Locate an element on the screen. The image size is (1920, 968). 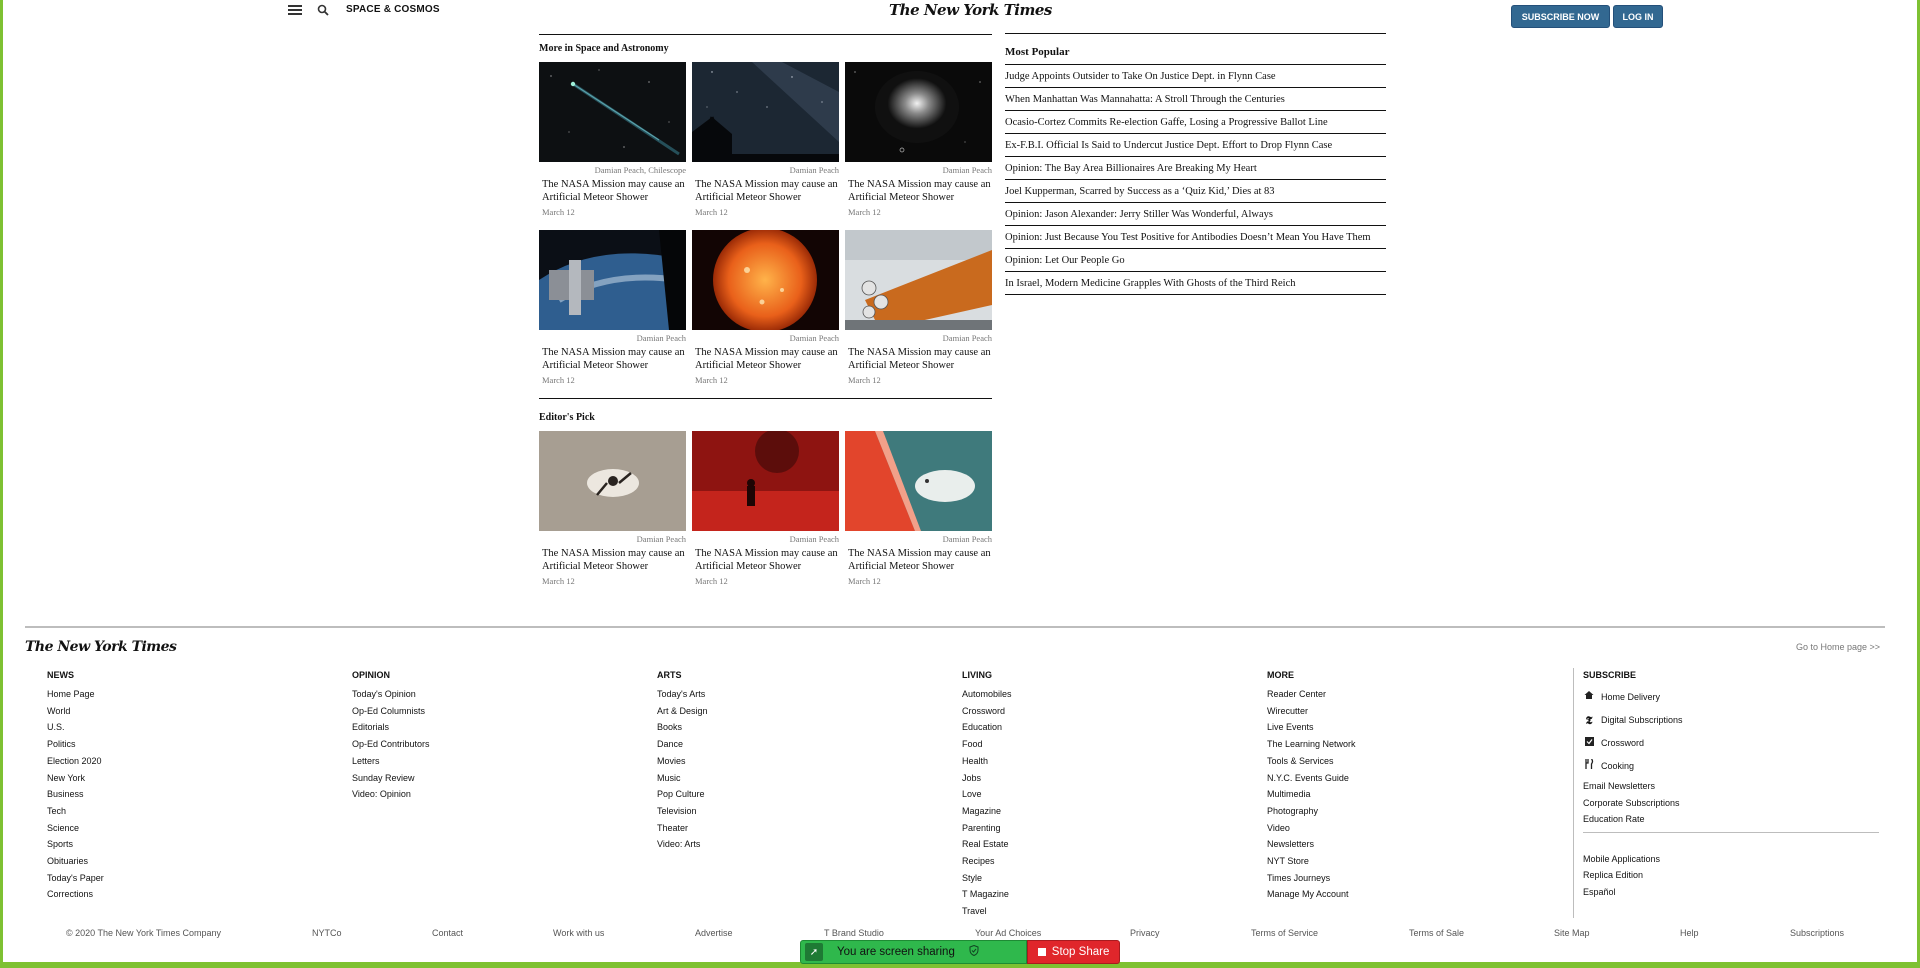
replica-edition-link: Replica Edition is located at coordinates (1731, 875).